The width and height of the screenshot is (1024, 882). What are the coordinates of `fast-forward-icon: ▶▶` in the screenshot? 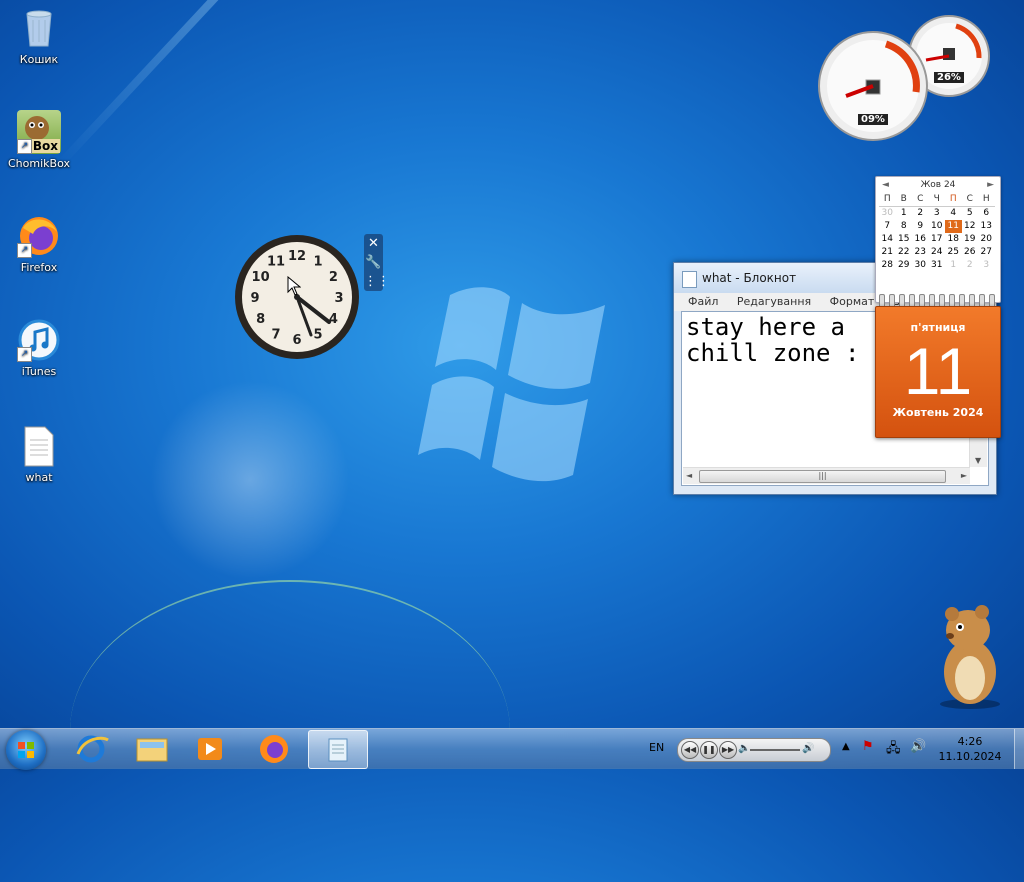 It's located at (728, 750).